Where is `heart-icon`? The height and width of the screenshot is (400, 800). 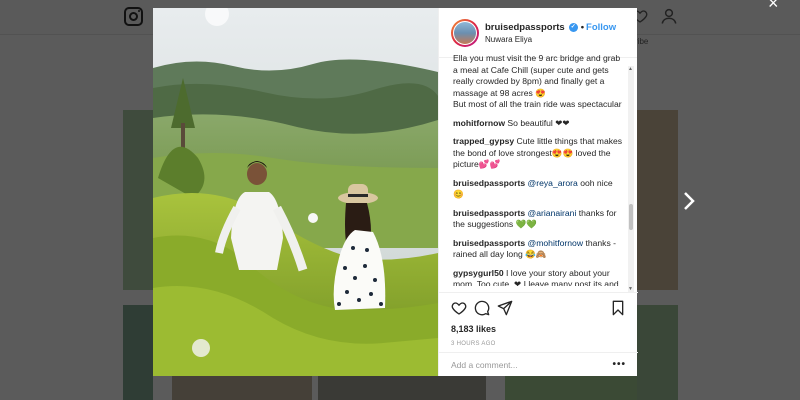
heart-icon is located at coordinates (459, 308).